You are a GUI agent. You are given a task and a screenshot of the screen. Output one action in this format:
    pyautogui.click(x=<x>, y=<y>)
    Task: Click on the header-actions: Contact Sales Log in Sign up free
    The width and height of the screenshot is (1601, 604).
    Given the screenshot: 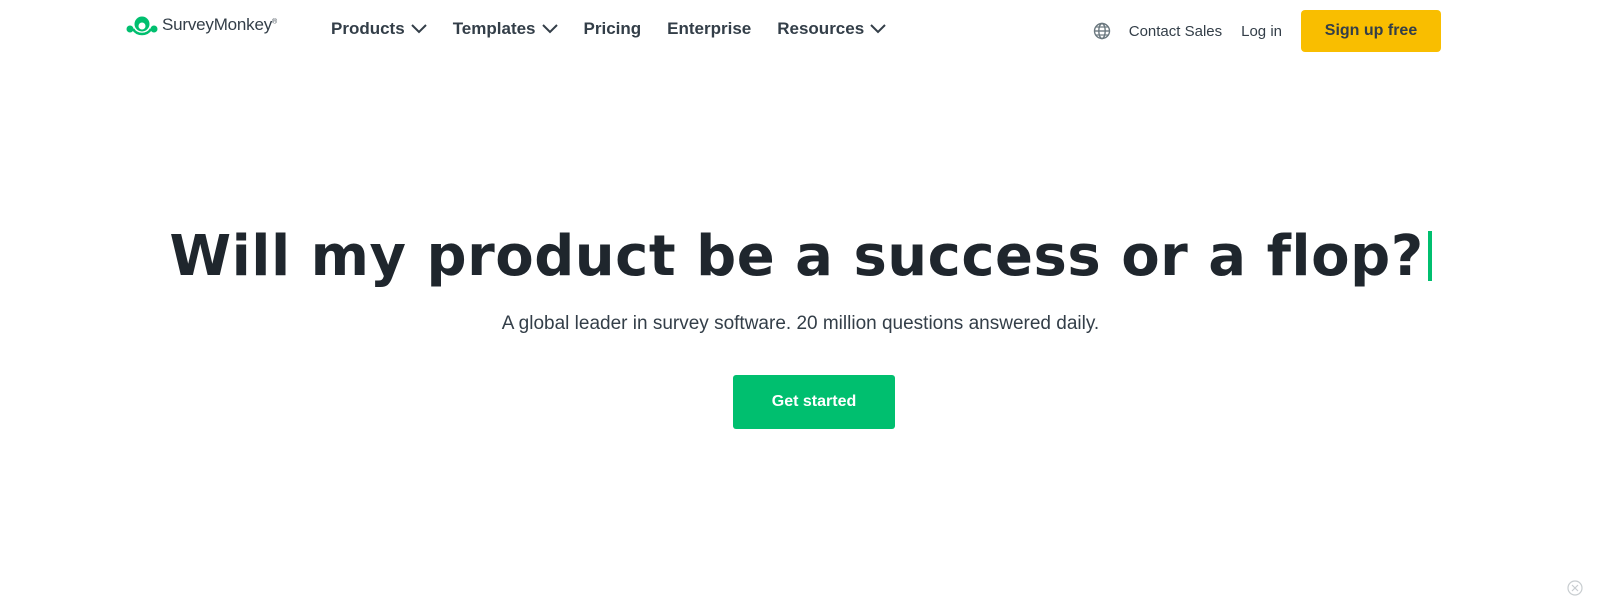 What is the action you would take?
    pyautogui.click(x=1267, y=31)
    